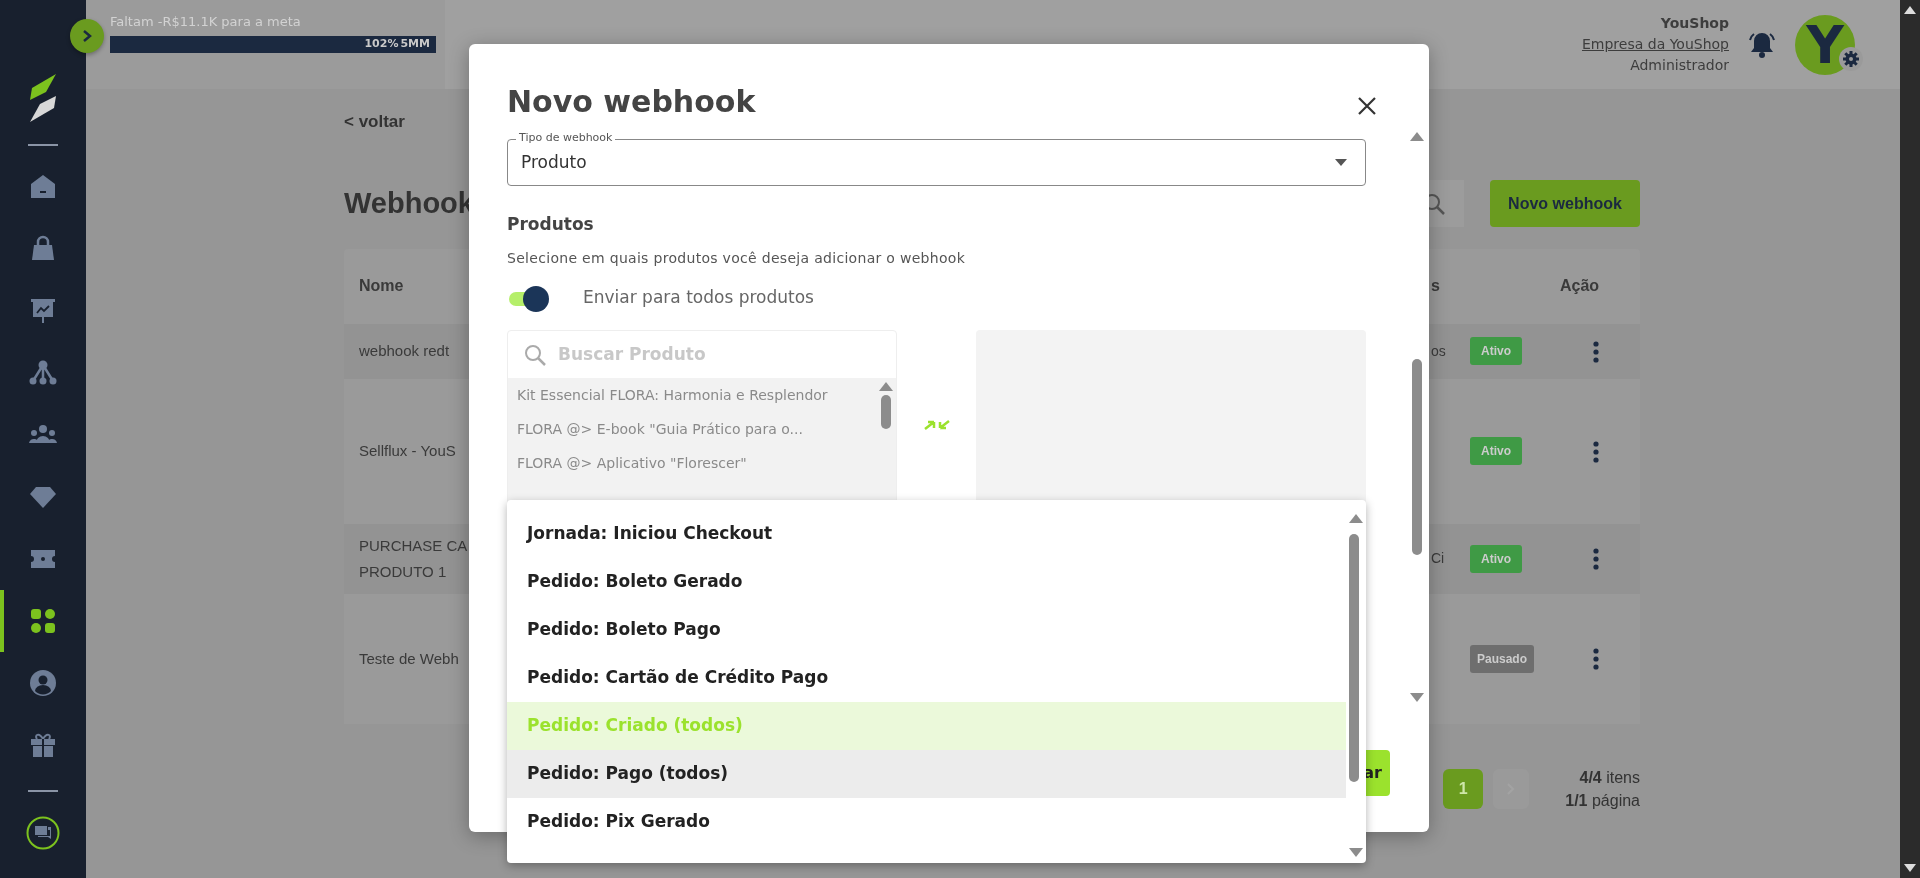 Image resolution: width=1920 pixels, height=878 pixels. I want to click on column-header: Ação, so click(1579, 286).